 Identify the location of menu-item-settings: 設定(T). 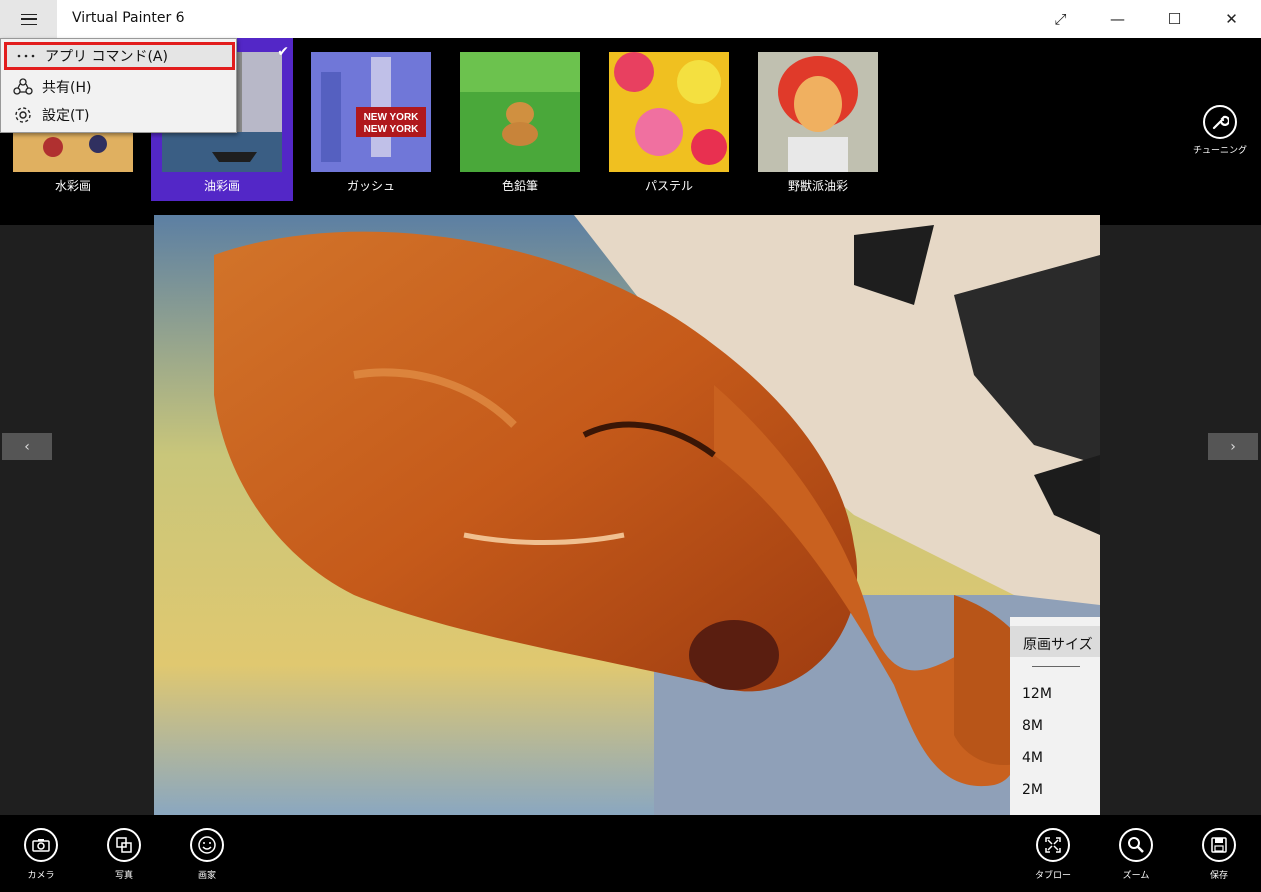
(119, 115).